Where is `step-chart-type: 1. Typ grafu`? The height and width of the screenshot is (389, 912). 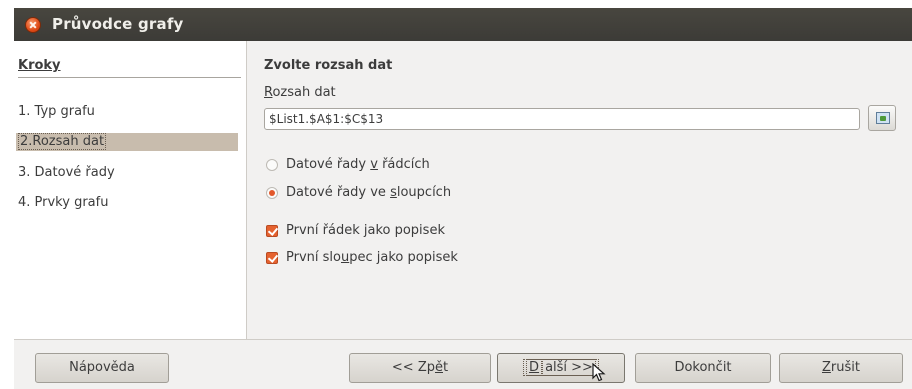 step-chart-type: 1. Typ grafu is located at coordinates (127, 112).